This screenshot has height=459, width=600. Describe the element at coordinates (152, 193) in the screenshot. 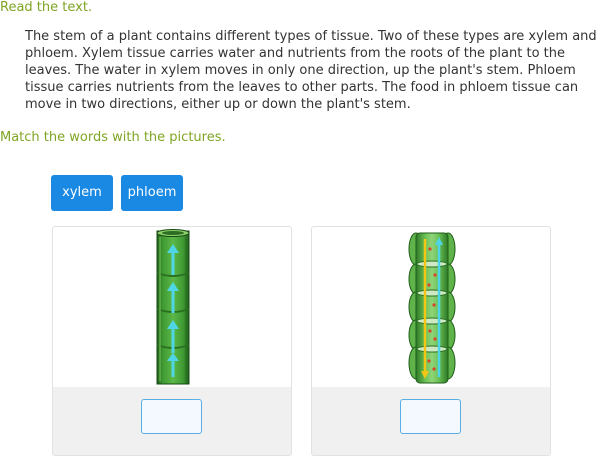

I see `word-tile-phloem: phloem` at that location.